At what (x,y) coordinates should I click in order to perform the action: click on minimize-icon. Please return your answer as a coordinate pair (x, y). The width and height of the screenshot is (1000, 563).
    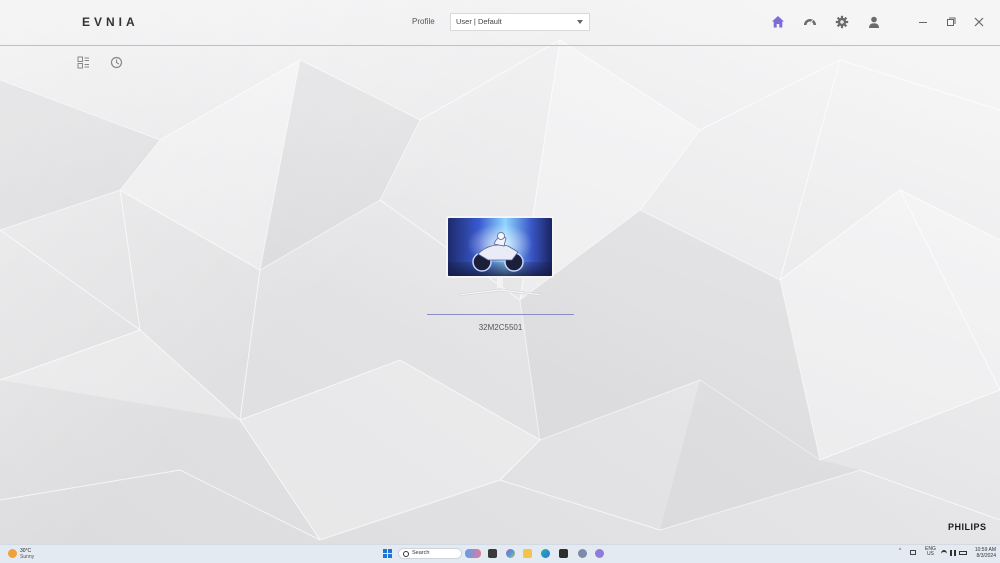
    Looking at the image, I should click on (923, 22).